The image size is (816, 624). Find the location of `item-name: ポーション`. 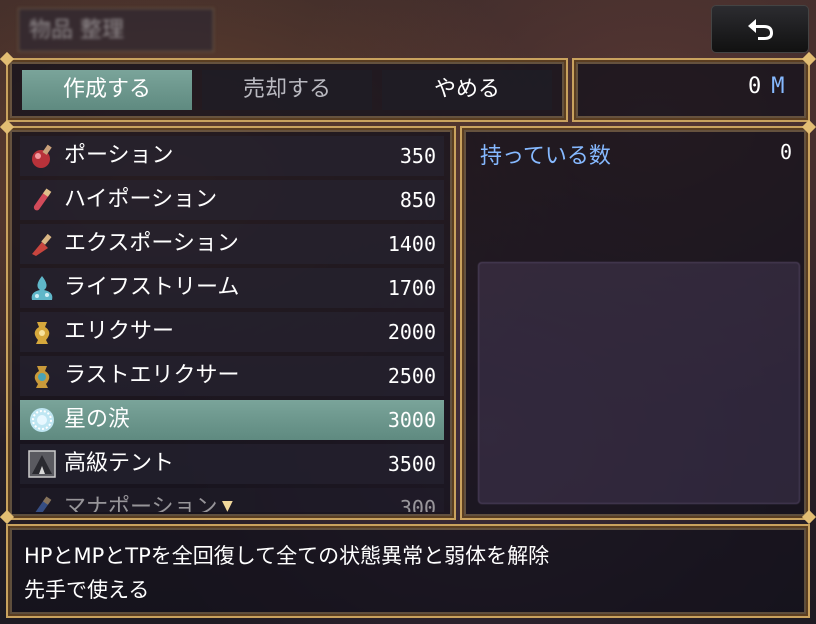

item-name: ポーション is located at coordinates (119, 155).